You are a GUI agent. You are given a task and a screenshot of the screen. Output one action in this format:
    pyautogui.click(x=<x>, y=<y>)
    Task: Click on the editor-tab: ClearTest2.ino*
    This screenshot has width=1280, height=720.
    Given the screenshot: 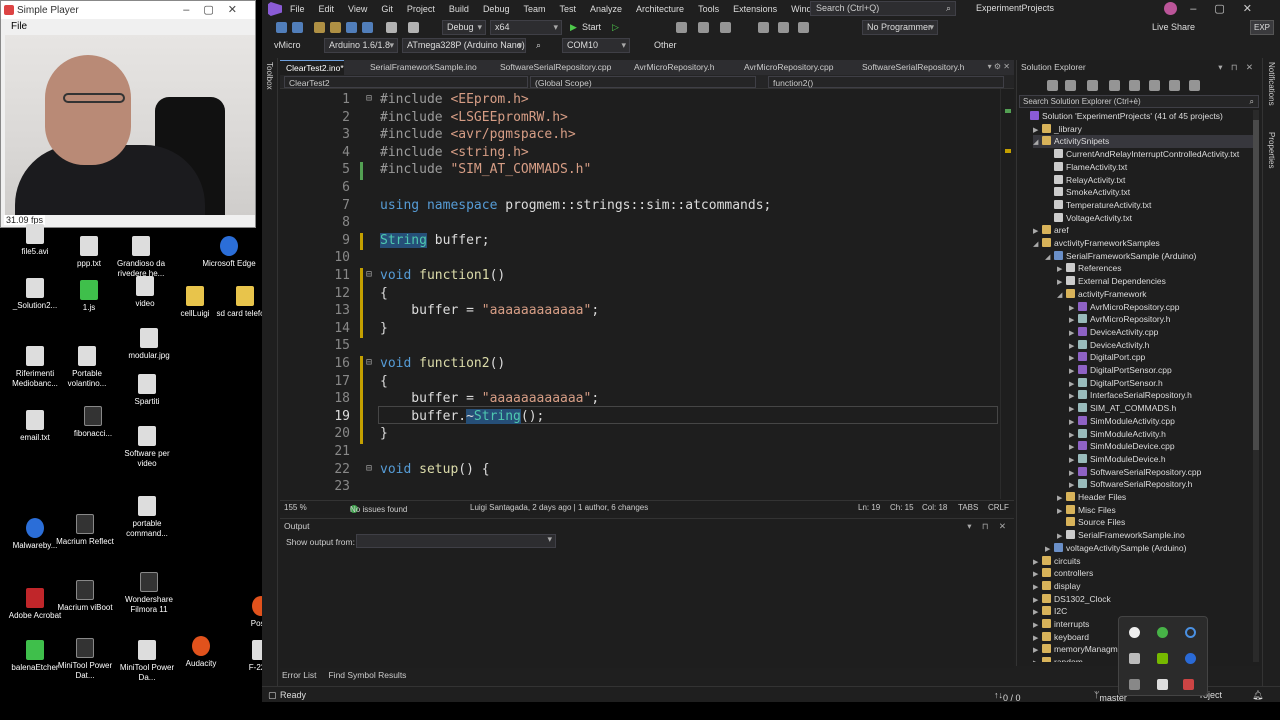 What is the action you would take?
    pyautogui.click(x=312, y=67)
    